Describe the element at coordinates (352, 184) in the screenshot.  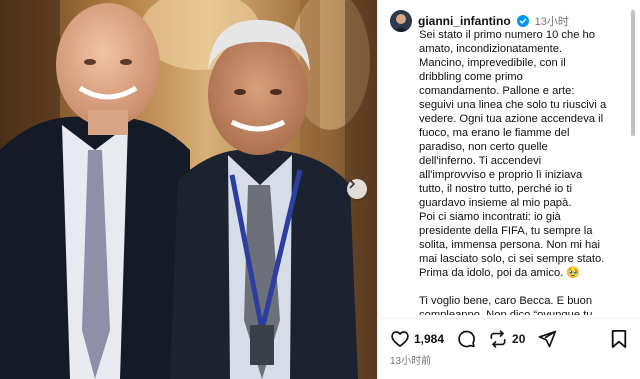
I see `next-arrow-icon` at that location.